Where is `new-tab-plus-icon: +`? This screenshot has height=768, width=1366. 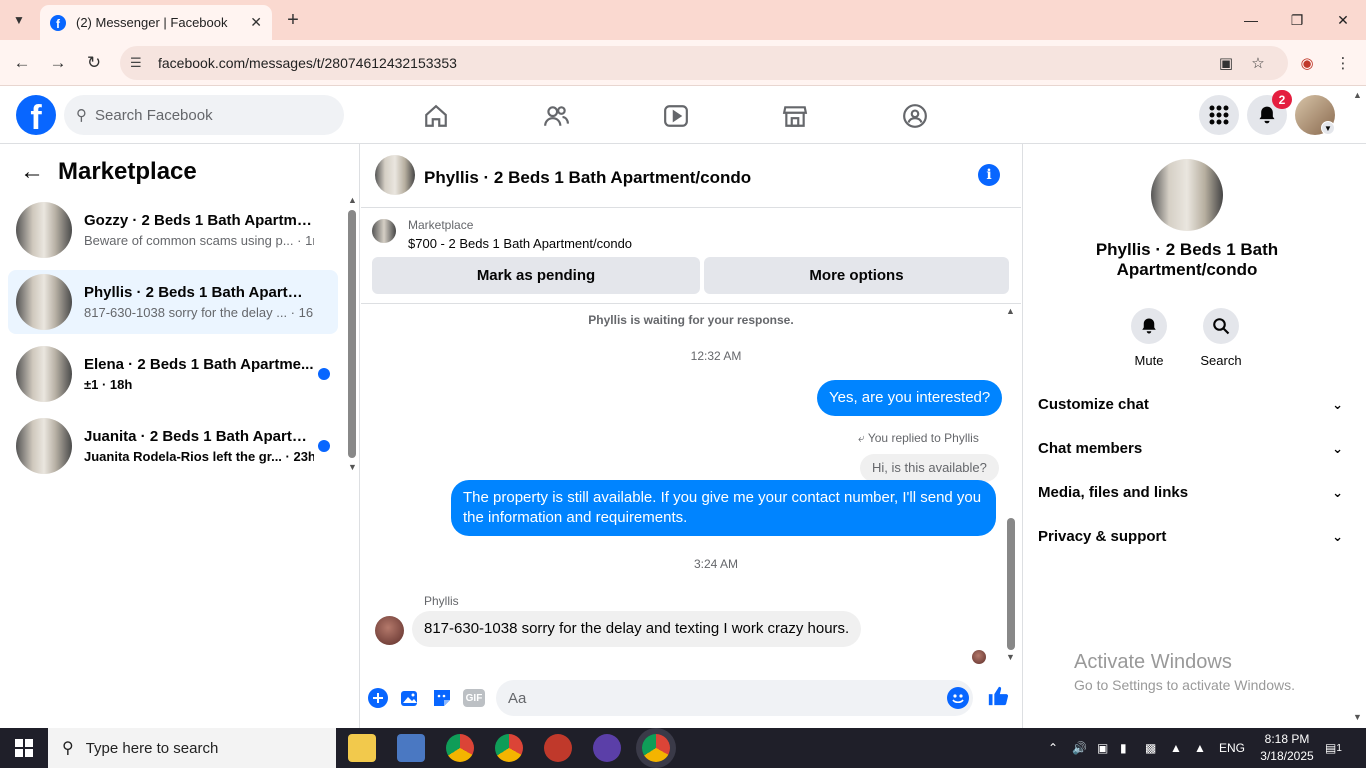 new-tab-plus-icon: + is located at coordinates (293, 20).